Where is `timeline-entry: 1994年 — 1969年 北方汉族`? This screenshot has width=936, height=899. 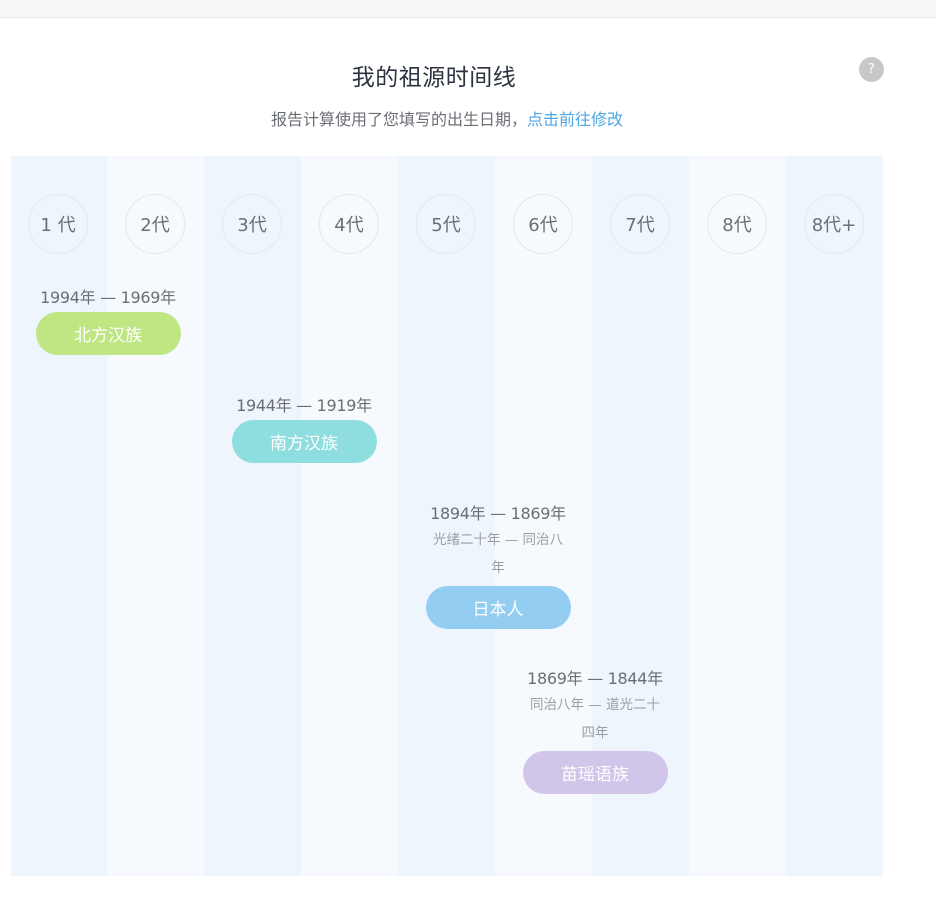
timeline-entry: 1994年 — 1969年 北方汉族 is located at coordinates (108, 319).